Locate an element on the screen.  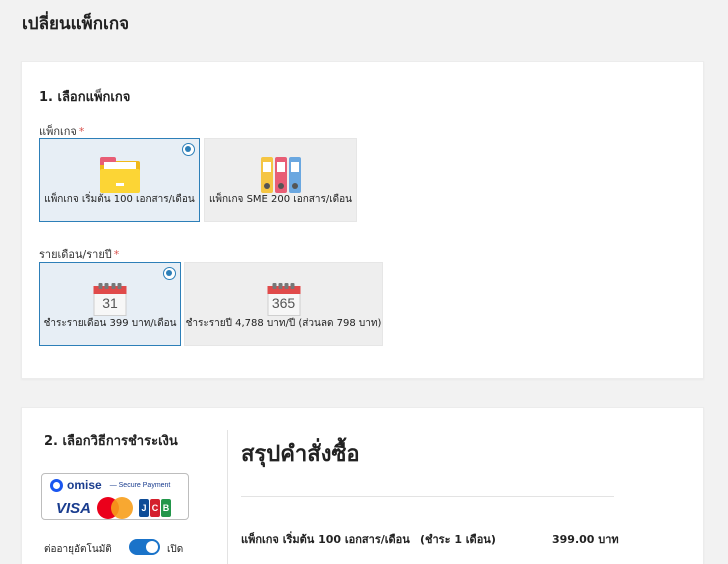
billing-option-monthly: 31 ชำระรายเดือน 399 บาท/เดือน is located at coordinates (110, 304).